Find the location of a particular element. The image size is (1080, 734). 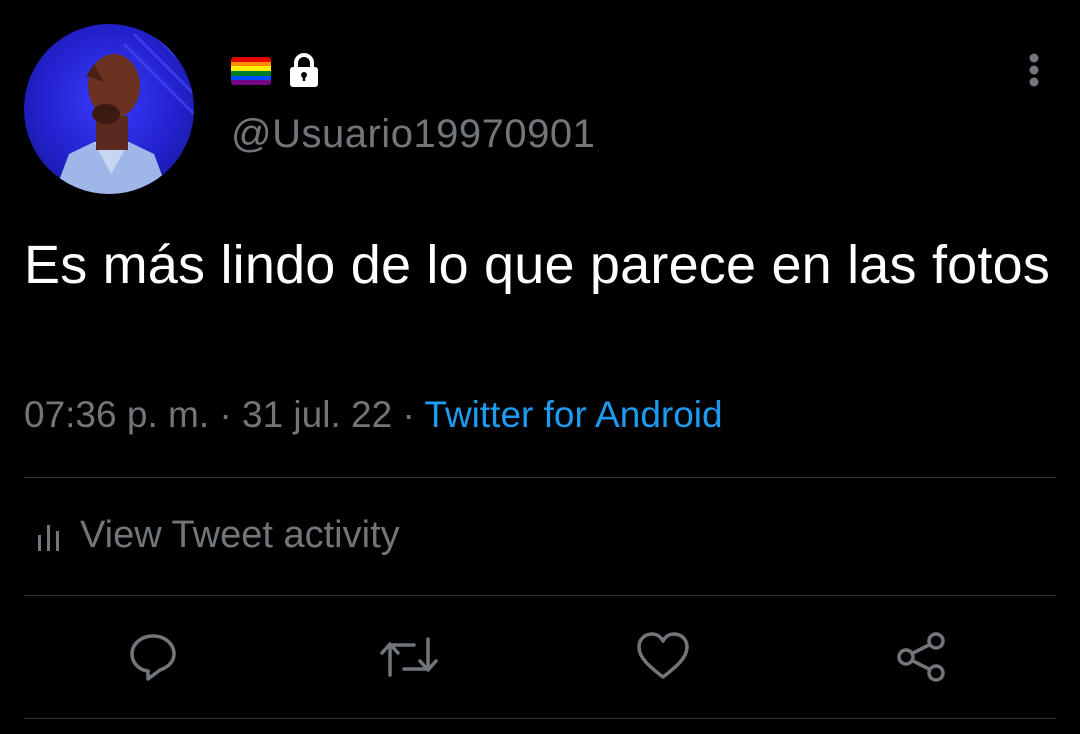

reply-icon is located at coordinates (153, 657).